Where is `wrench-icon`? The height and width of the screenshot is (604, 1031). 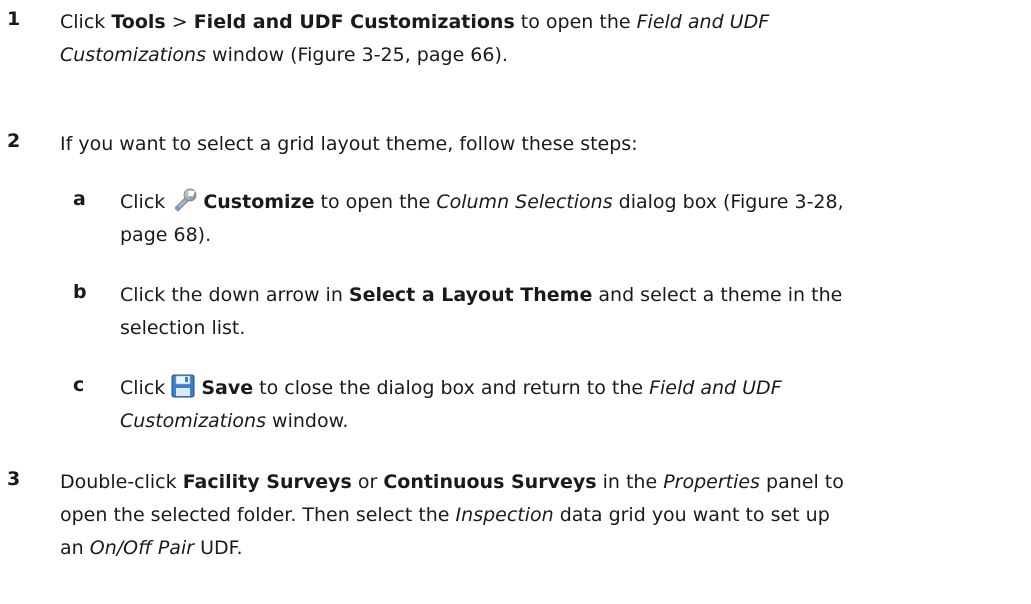
wrench-icon is located at coordinates (185, 200).